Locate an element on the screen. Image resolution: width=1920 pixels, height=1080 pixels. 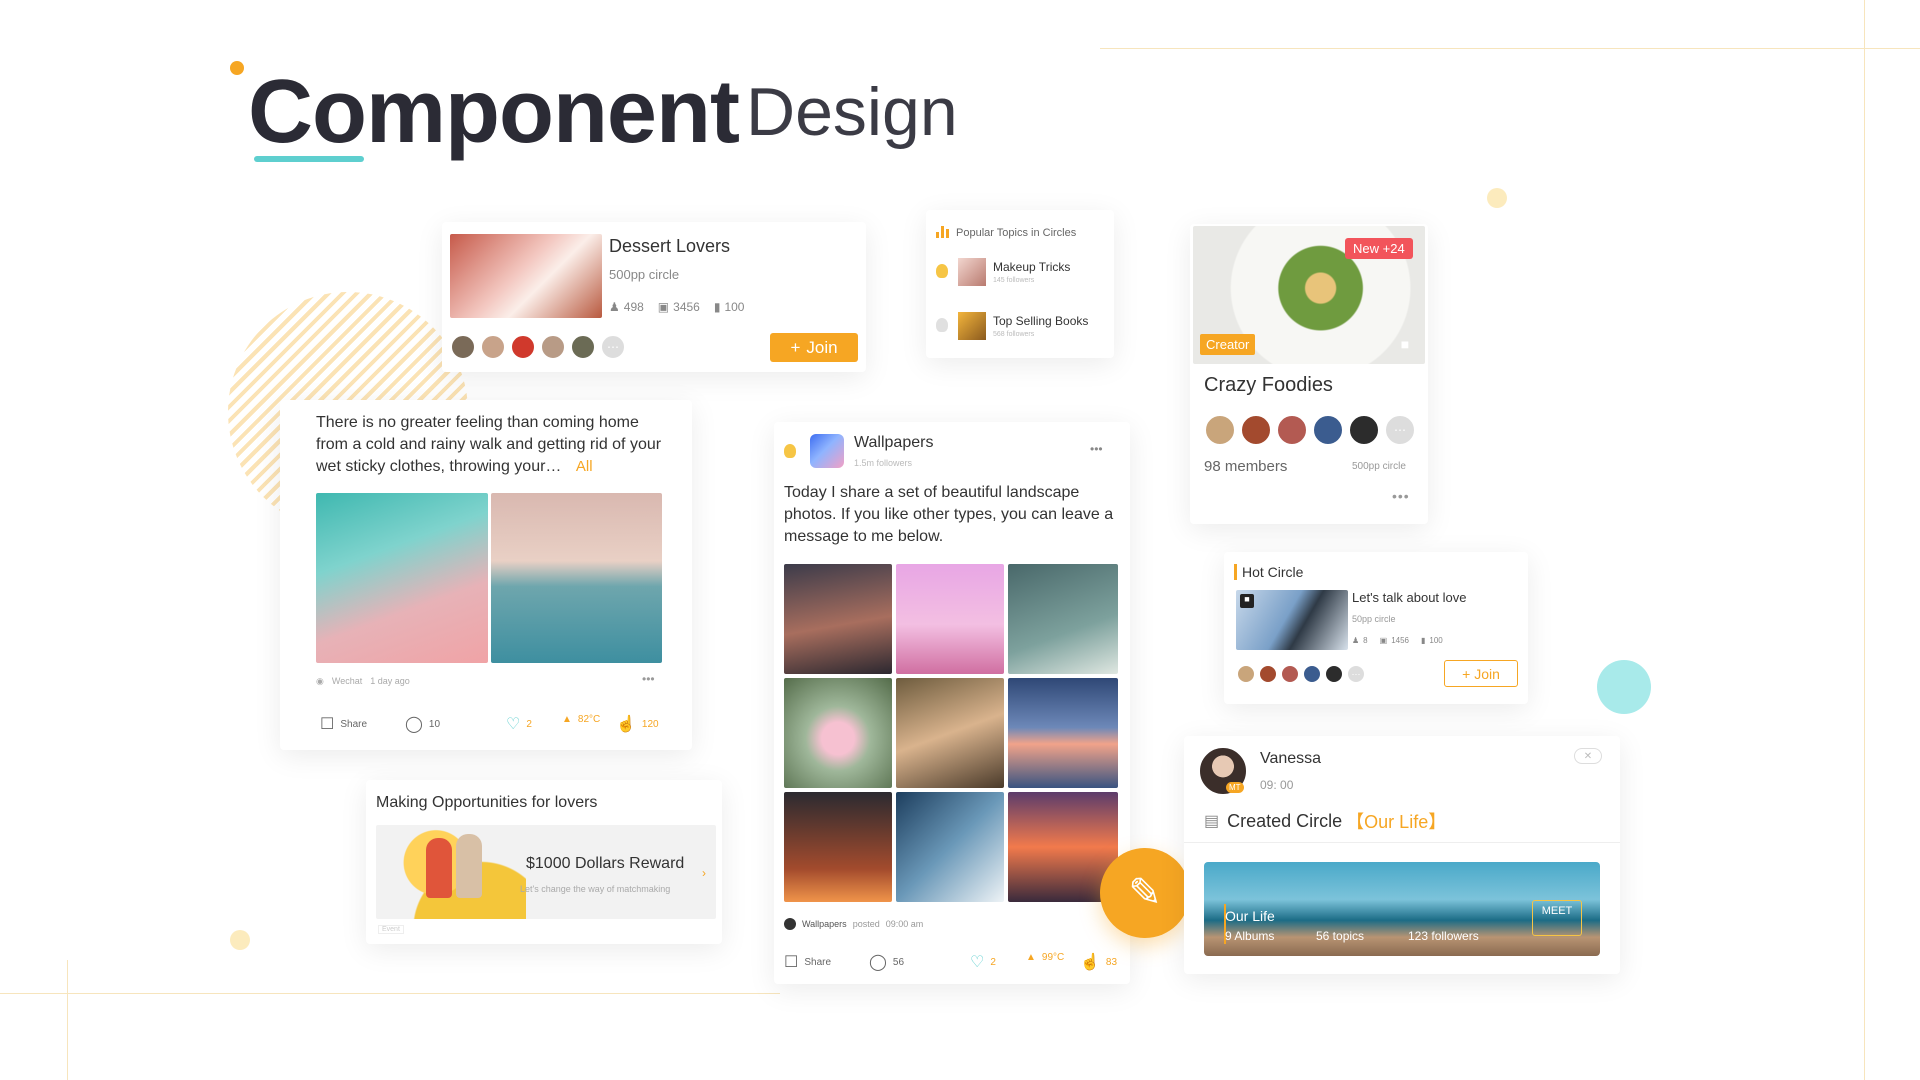
circle-link: 【Our Life】 is located at coordinates (1396, 821).